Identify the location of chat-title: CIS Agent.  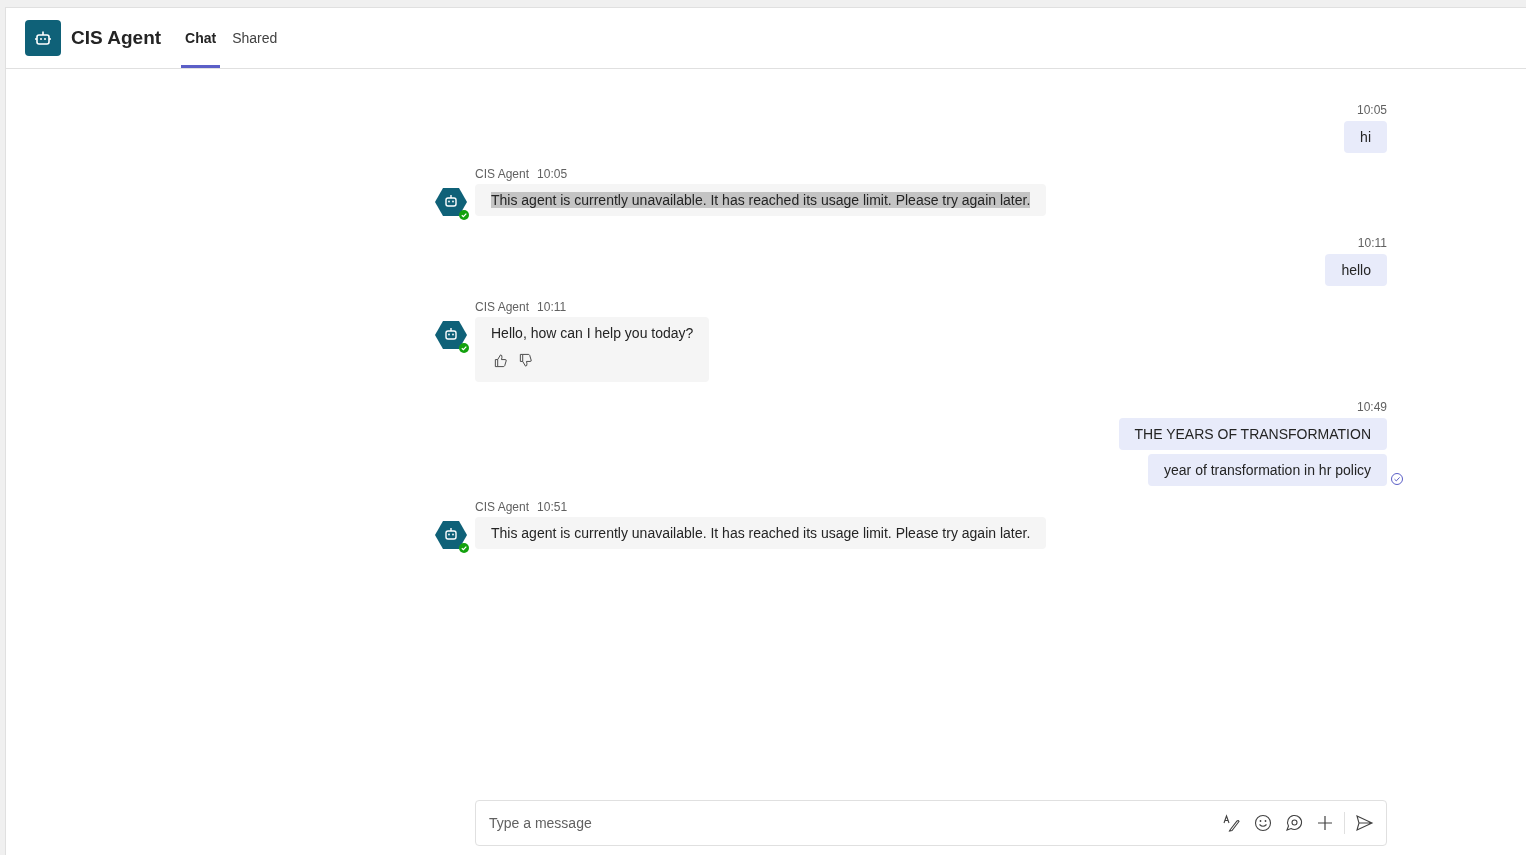
(116, 38).